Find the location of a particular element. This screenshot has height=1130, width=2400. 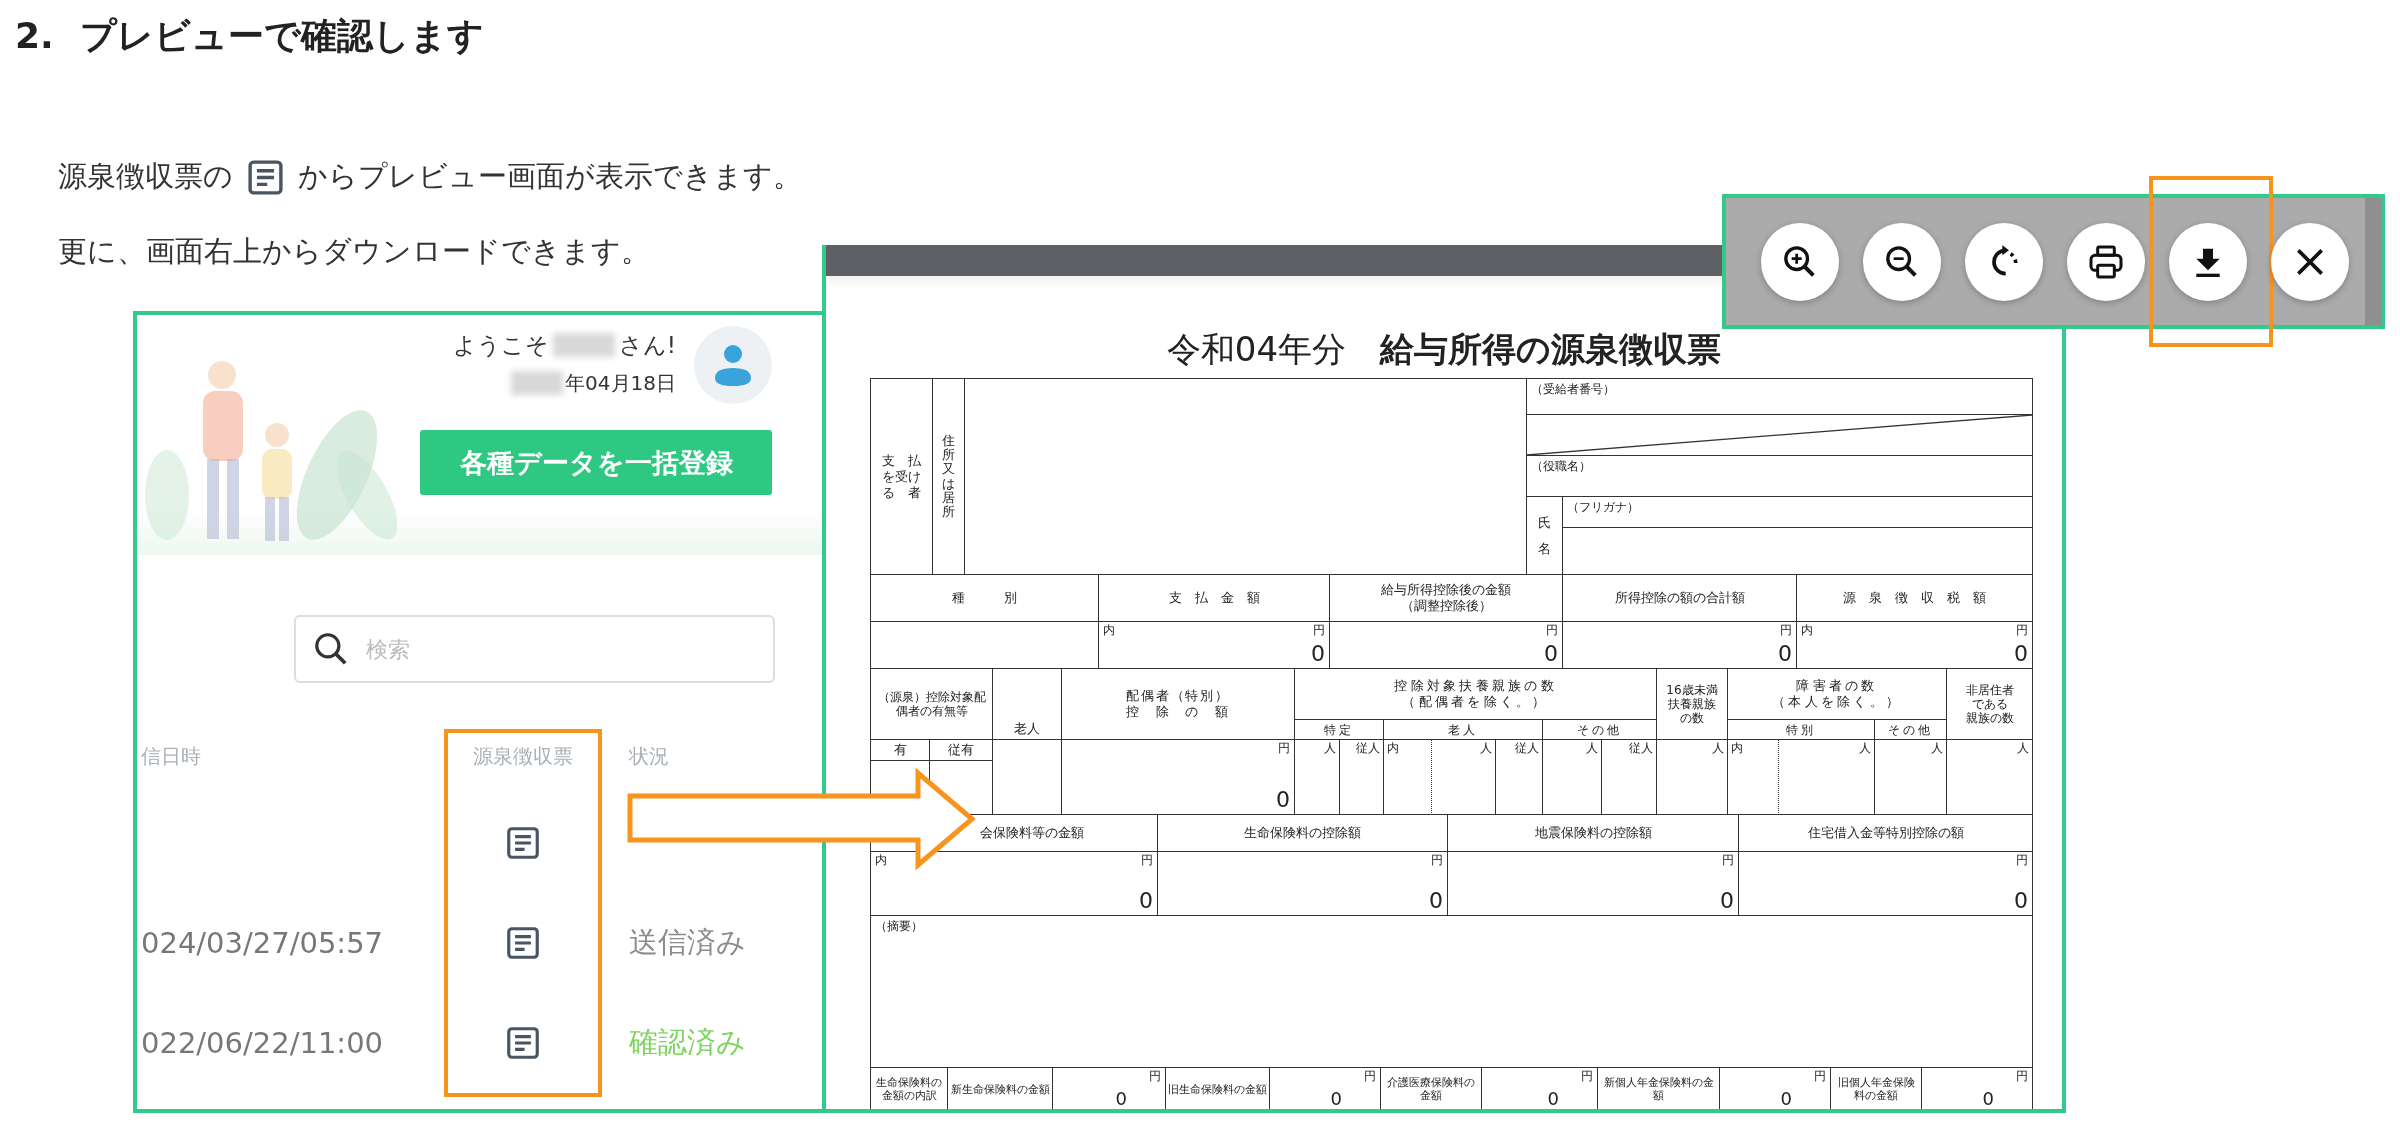

greeting-text: ようこそ is located at coordinates (500, 345).